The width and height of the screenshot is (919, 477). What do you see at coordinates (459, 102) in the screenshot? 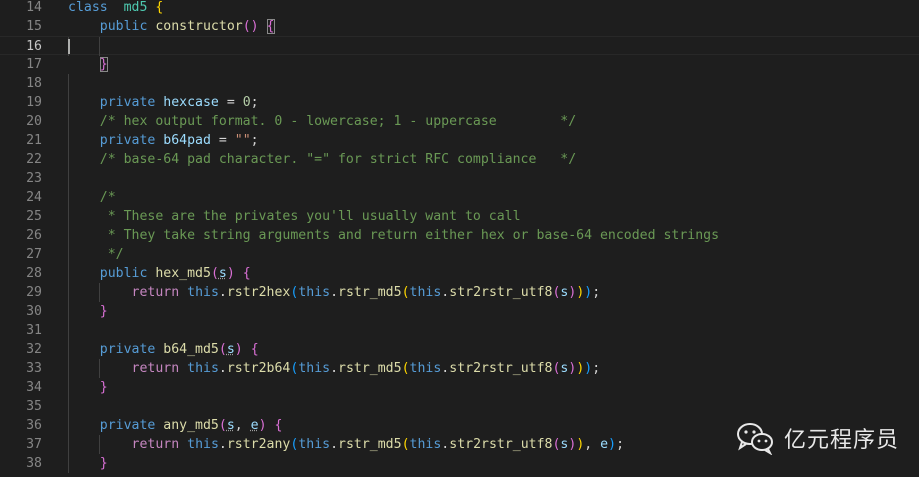
I see `code-line: 19 private hexcase = 0;` at bounding box center [459, 102].